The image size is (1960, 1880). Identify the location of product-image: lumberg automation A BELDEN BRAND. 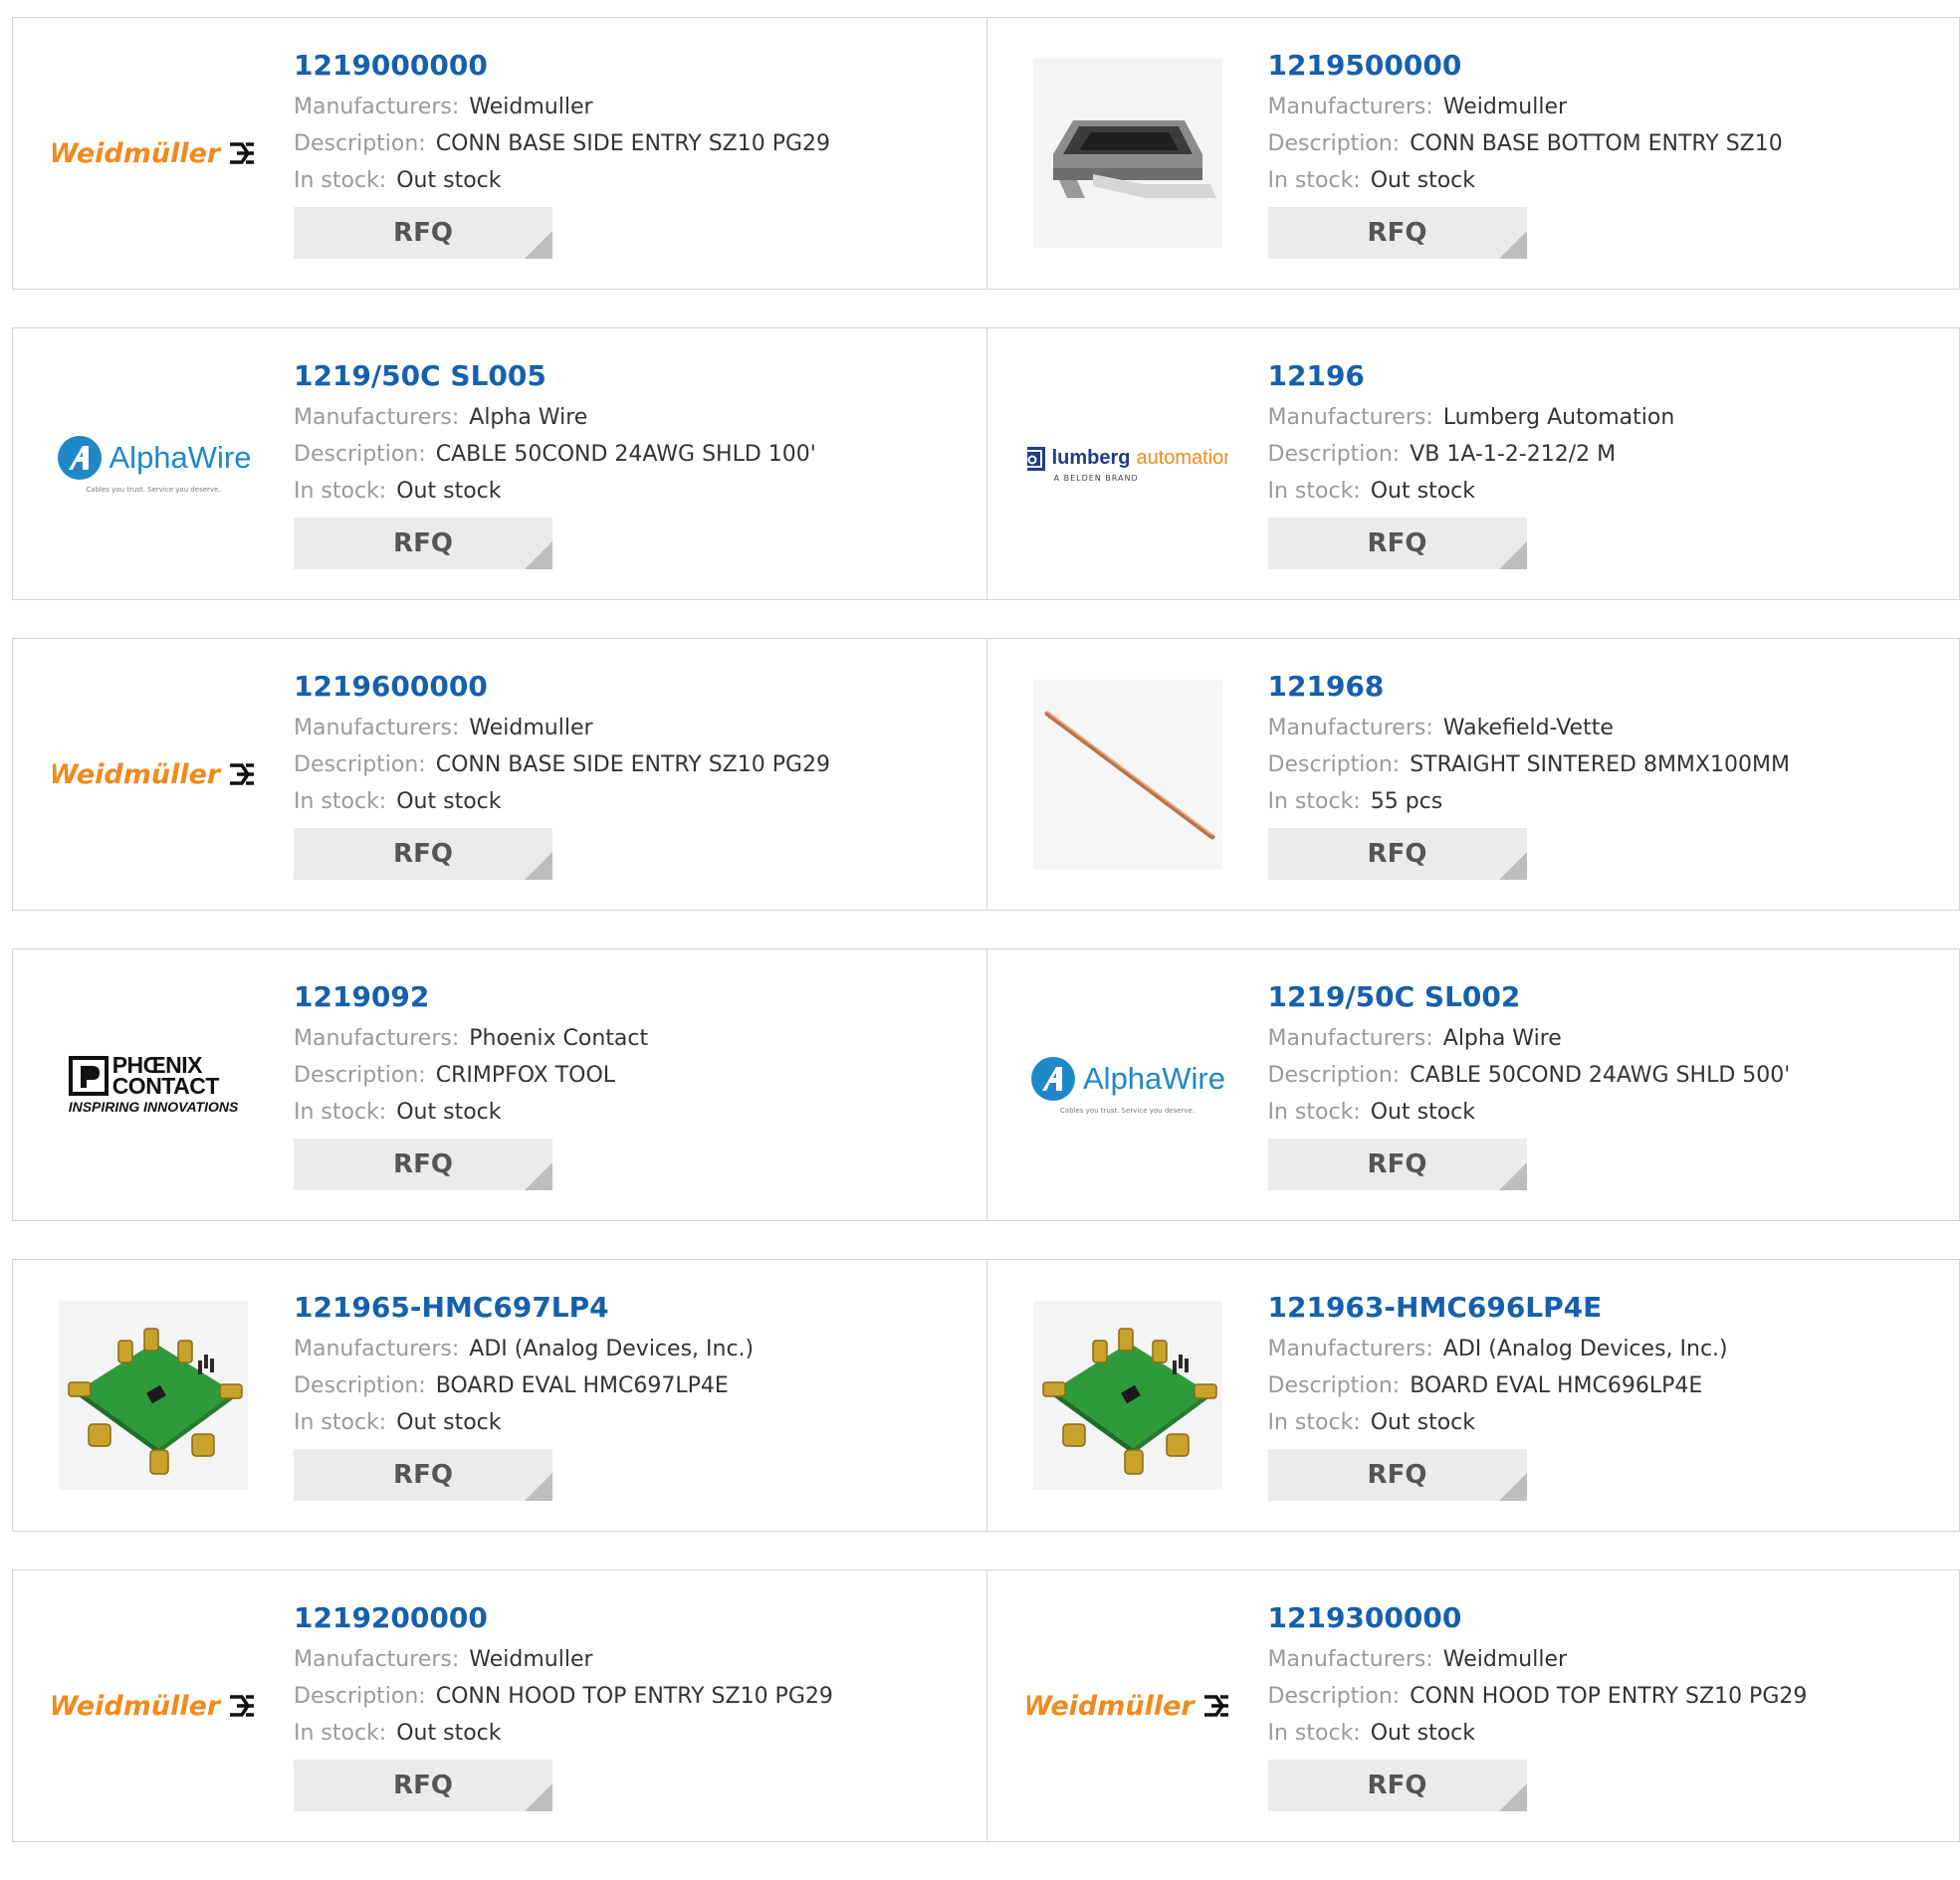
(1127, 463).